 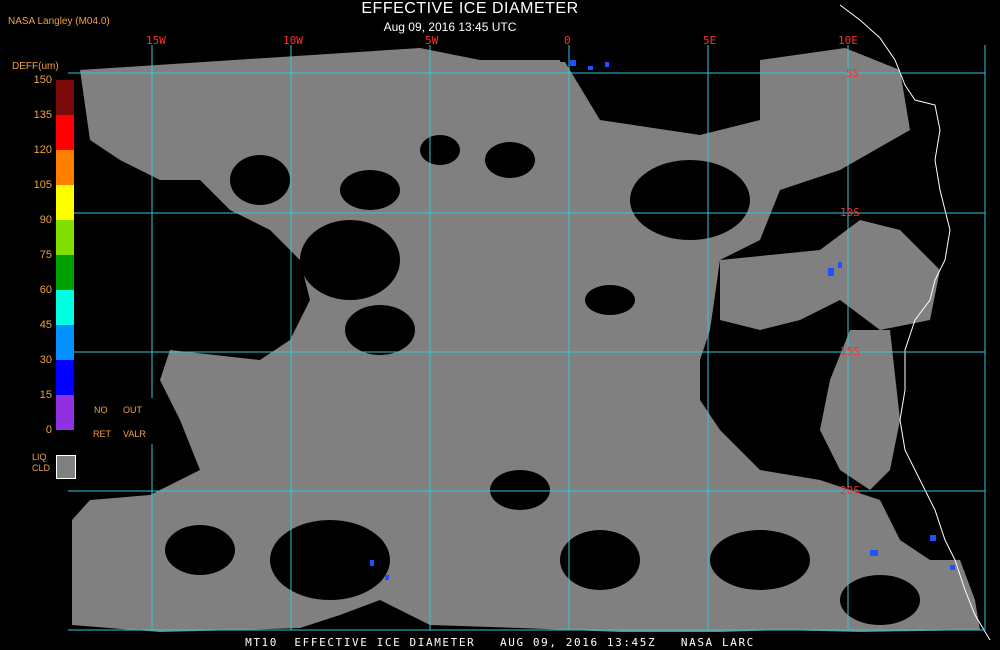 I want to click on legend-tick: 60, so click(x=45, y=290).